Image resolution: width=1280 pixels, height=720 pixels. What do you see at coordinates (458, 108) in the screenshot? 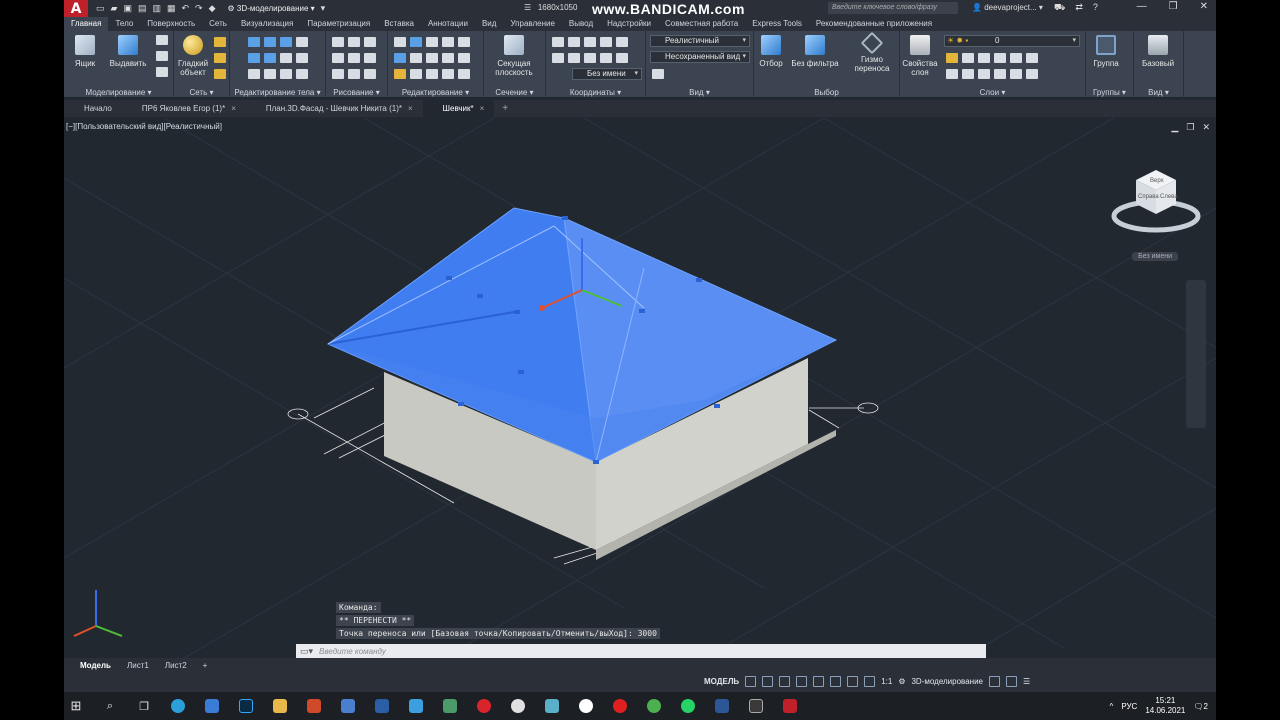
I see `file-tab: Шевчик* ×` at bounding box center [458, 108].